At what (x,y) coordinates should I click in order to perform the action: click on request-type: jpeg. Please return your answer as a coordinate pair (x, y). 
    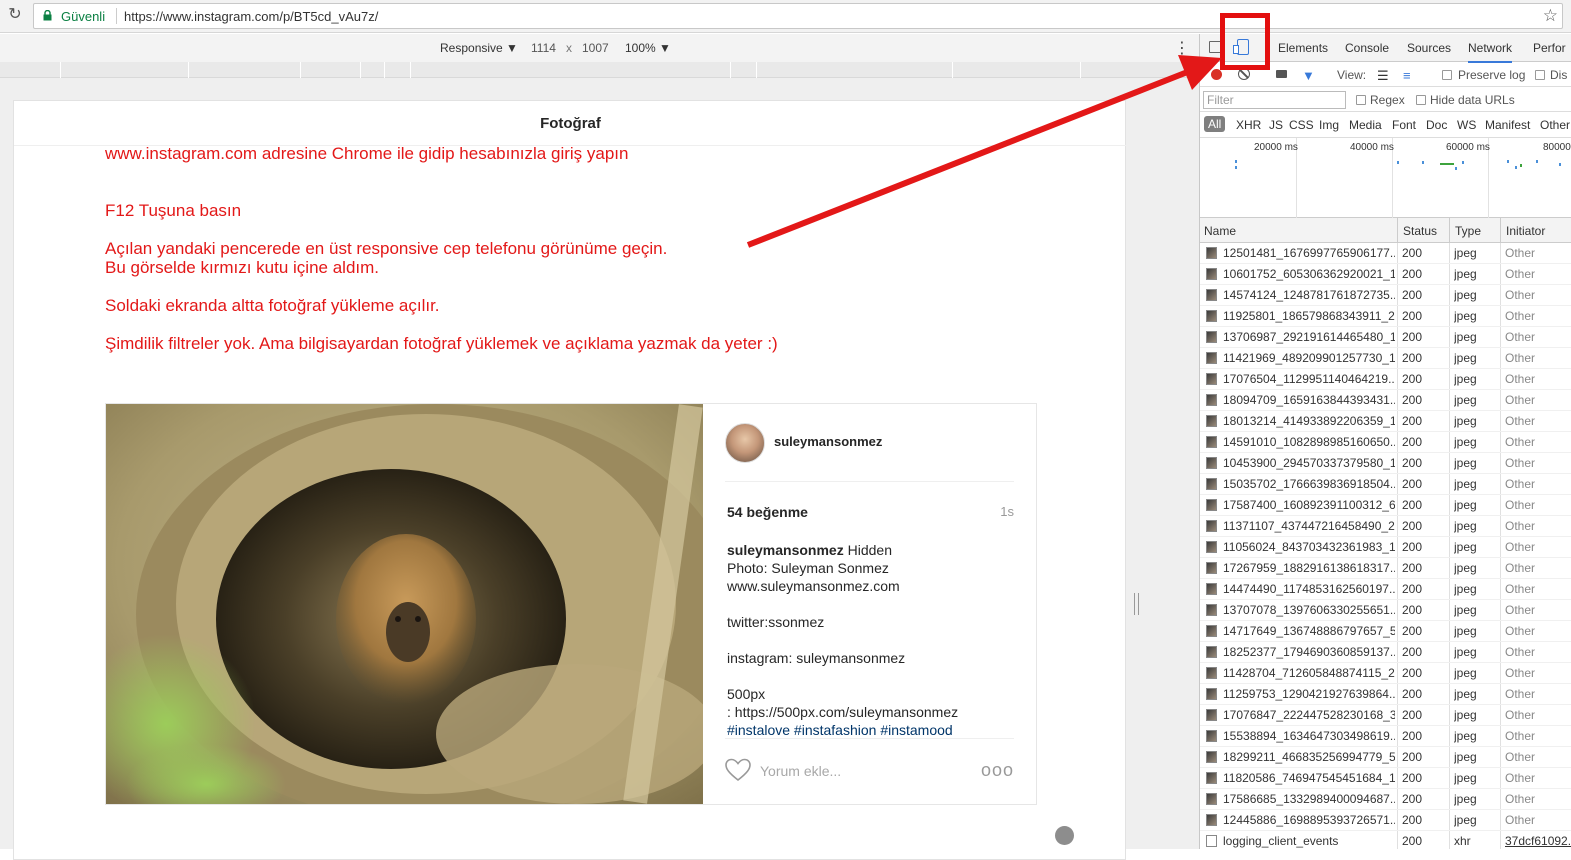
    Looking at the image, I should click on (1465, 358).